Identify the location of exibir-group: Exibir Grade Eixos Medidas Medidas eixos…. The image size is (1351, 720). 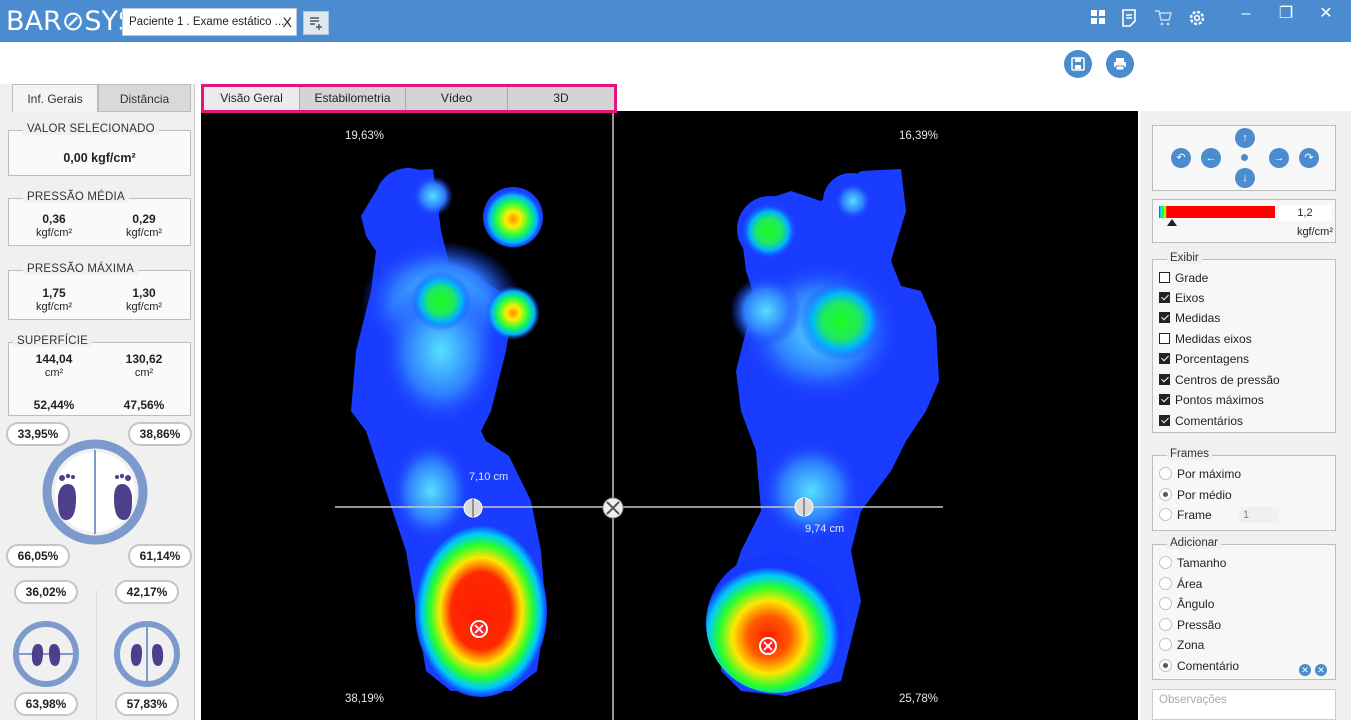
(1244, 342).